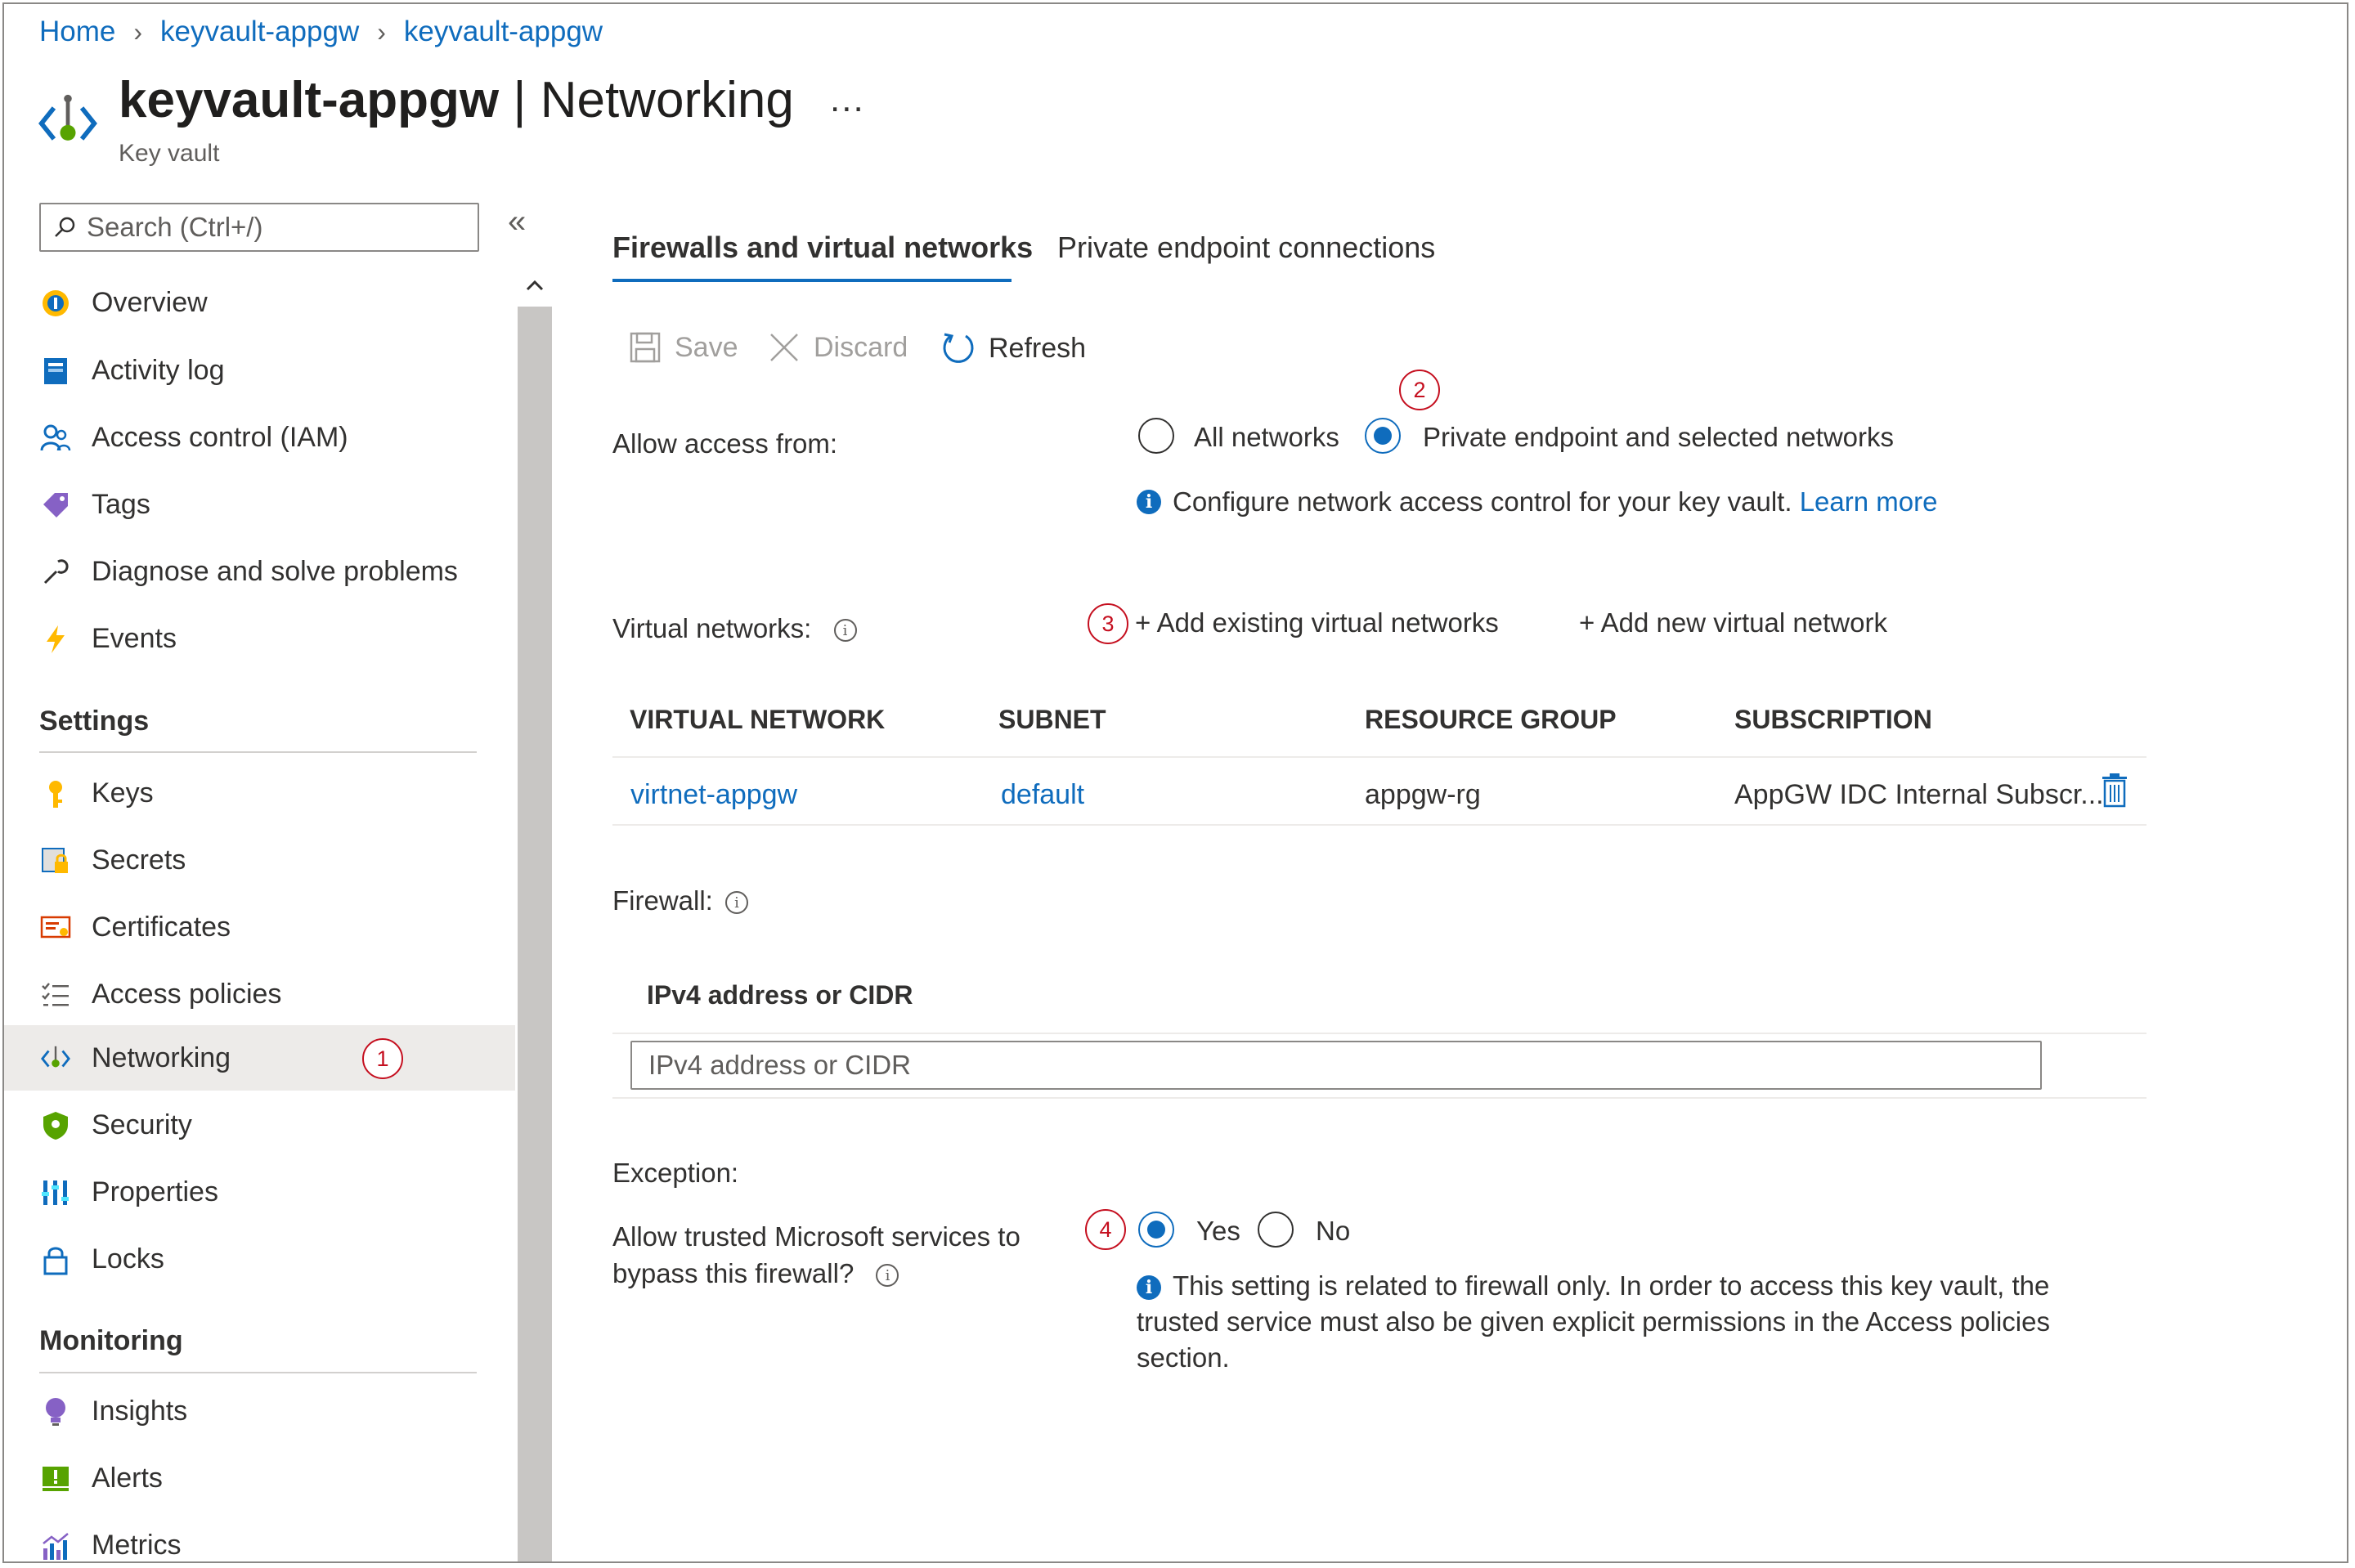  I want to click on ipv4-input, so click(1336, 1065).